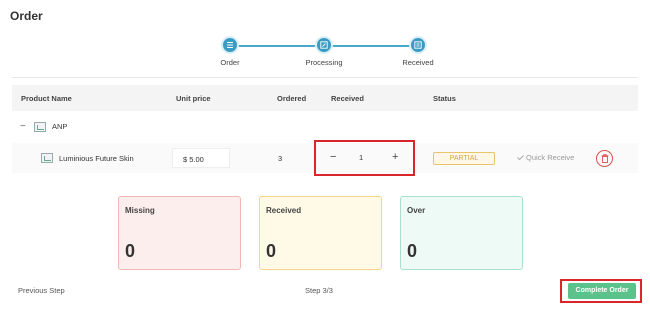 The height and width of the screenshot is (311, 650). I want to click on order-stepper: Order Processing Received, so click(325, 54).